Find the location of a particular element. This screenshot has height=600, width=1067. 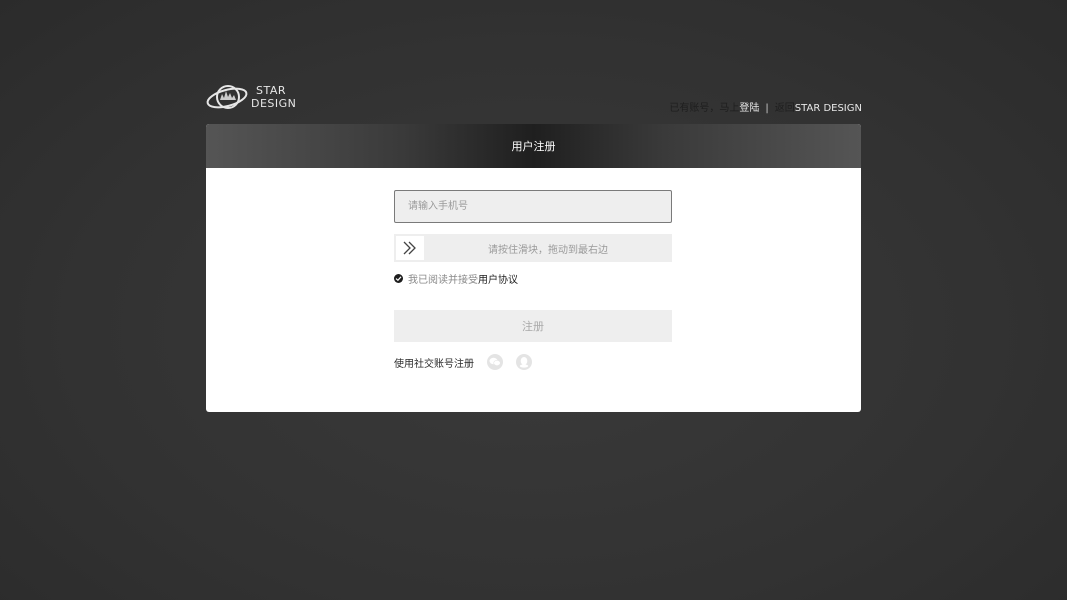

qq-icon is located at coordinates (524, 362).